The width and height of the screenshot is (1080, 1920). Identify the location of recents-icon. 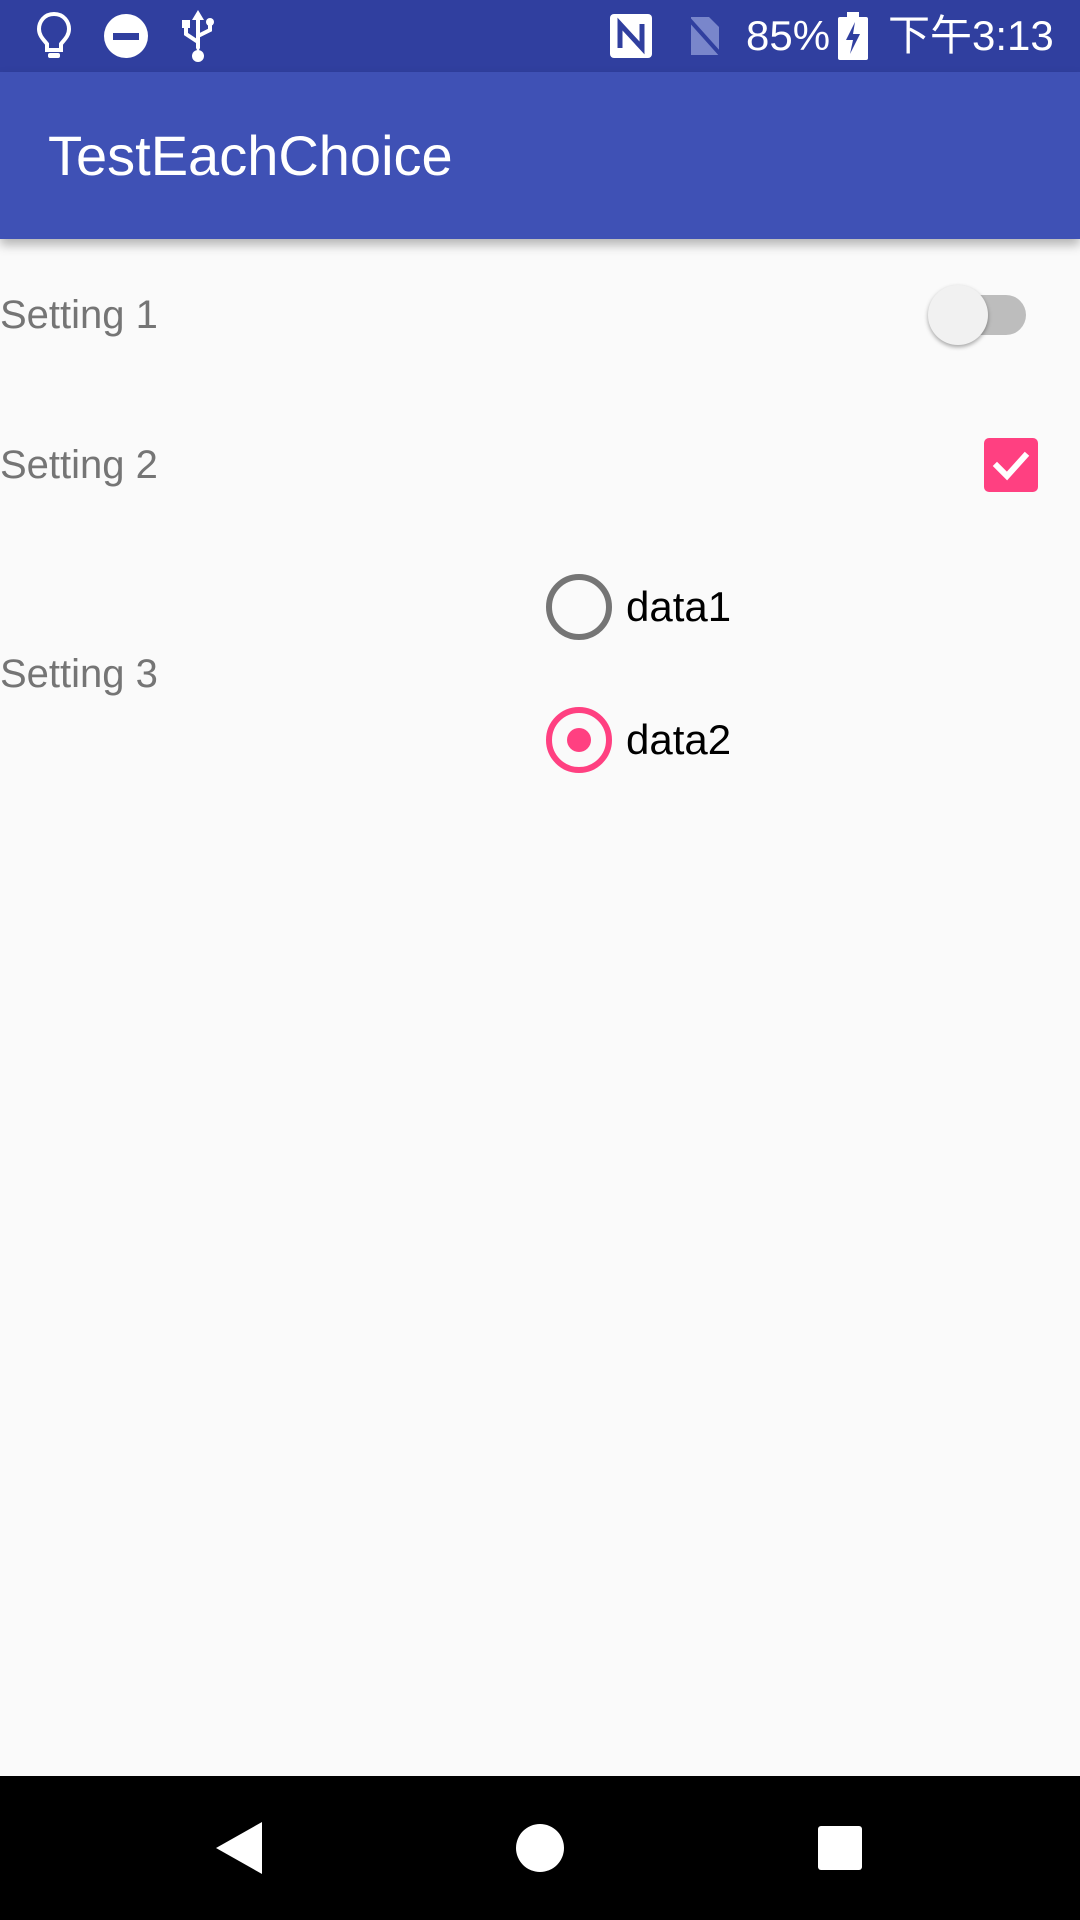
(840, 1848).